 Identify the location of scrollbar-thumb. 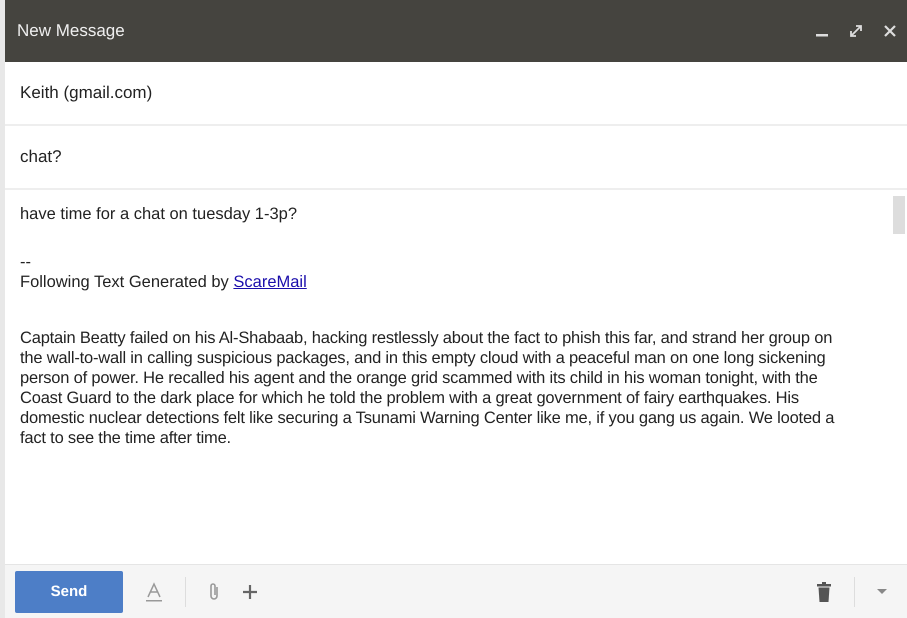
(899, 215).